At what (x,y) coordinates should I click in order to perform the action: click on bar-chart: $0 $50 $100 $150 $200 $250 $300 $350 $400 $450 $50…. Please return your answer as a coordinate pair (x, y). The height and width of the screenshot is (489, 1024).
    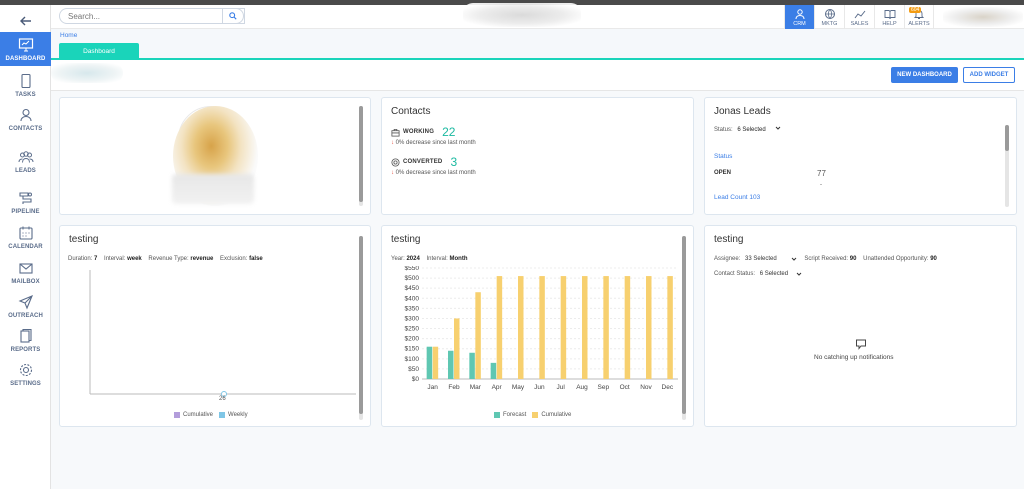
    Looking at the image, I should click on (541, 328).